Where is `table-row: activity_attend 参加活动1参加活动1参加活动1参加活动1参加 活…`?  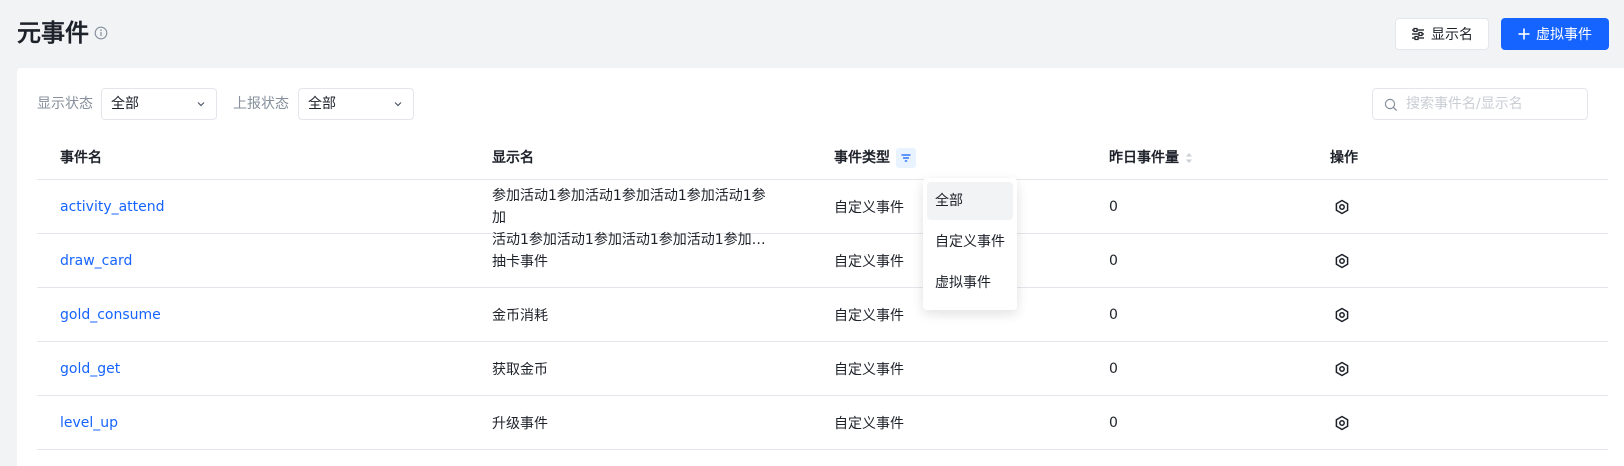 table-row: activity_attend 参加活动1参加活动1参加活动1参加活动1参加 活… is located at coordinates (822, 214).